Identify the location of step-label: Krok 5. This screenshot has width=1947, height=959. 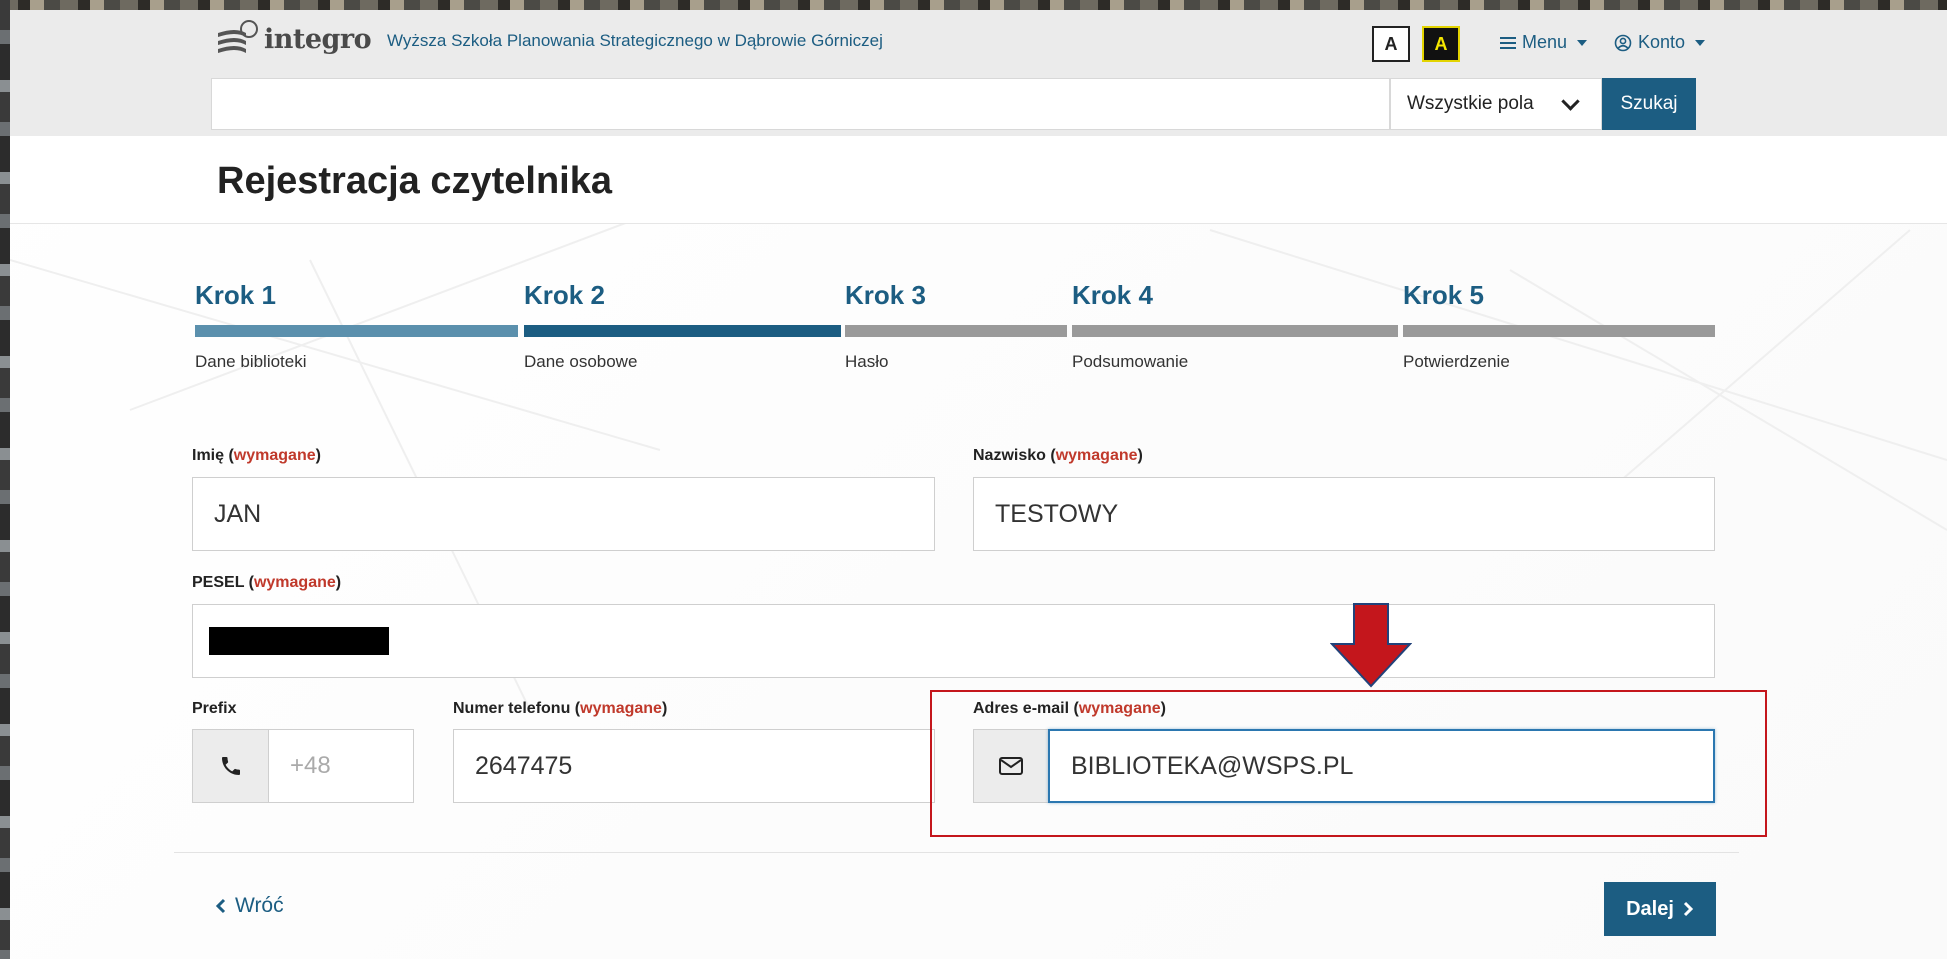
(1443, 295).